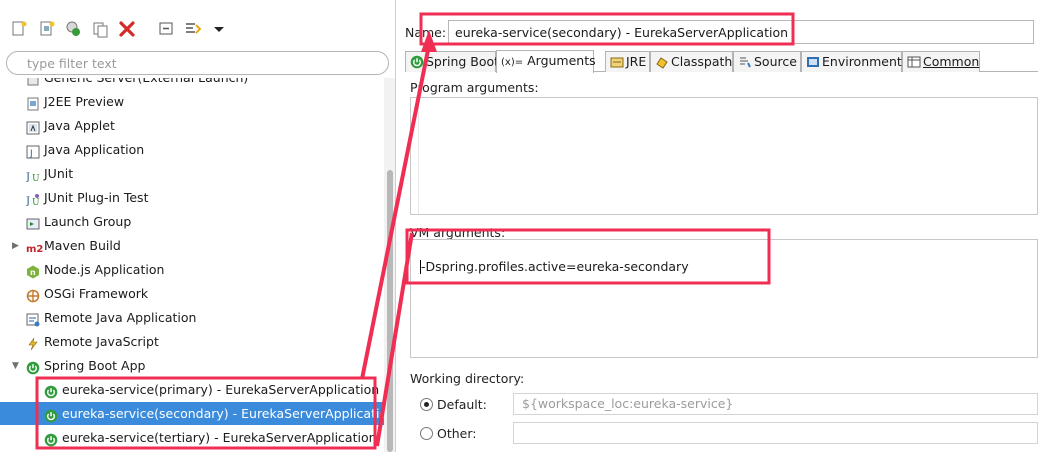  Describe the element at coordinates (19, 29) in the screenshot. I see `new-config-icon` at that location.